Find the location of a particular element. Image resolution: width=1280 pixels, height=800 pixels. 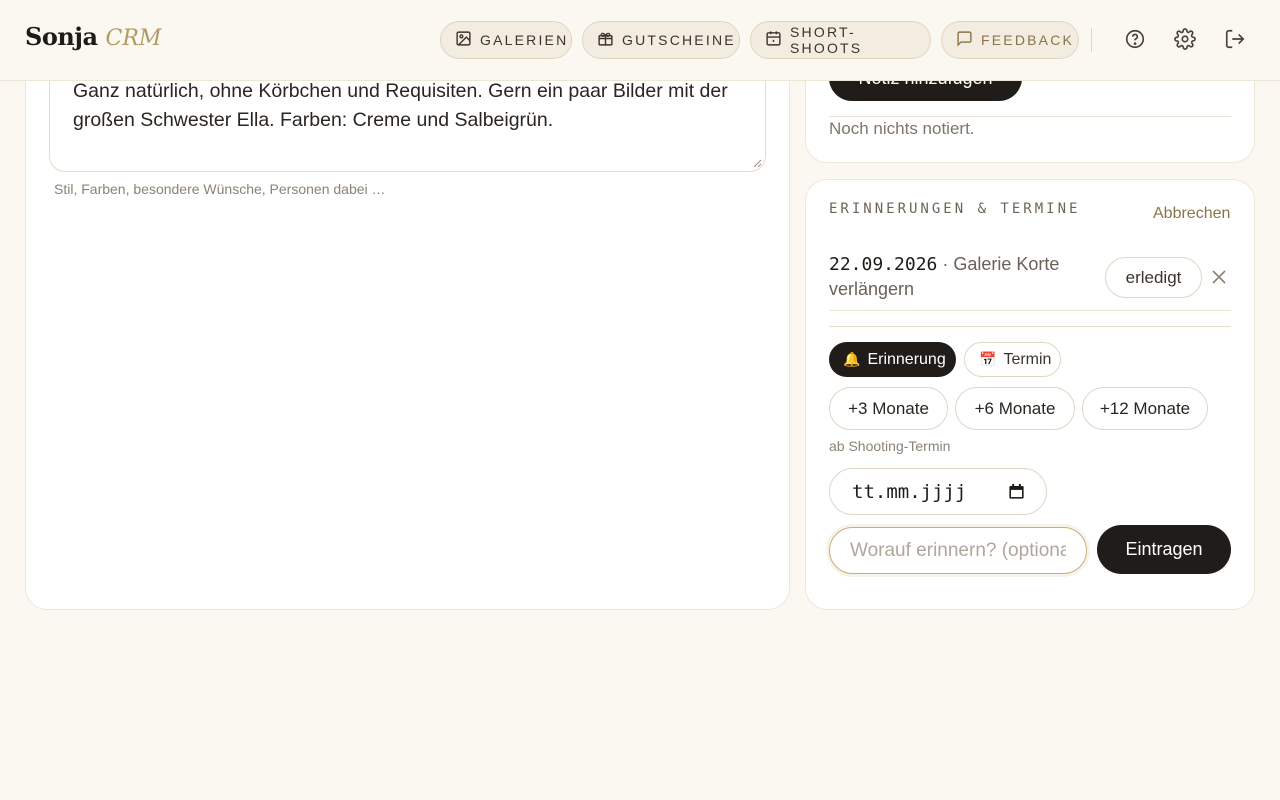

toggle-label: Termin is located at coordinates (1027, 359).